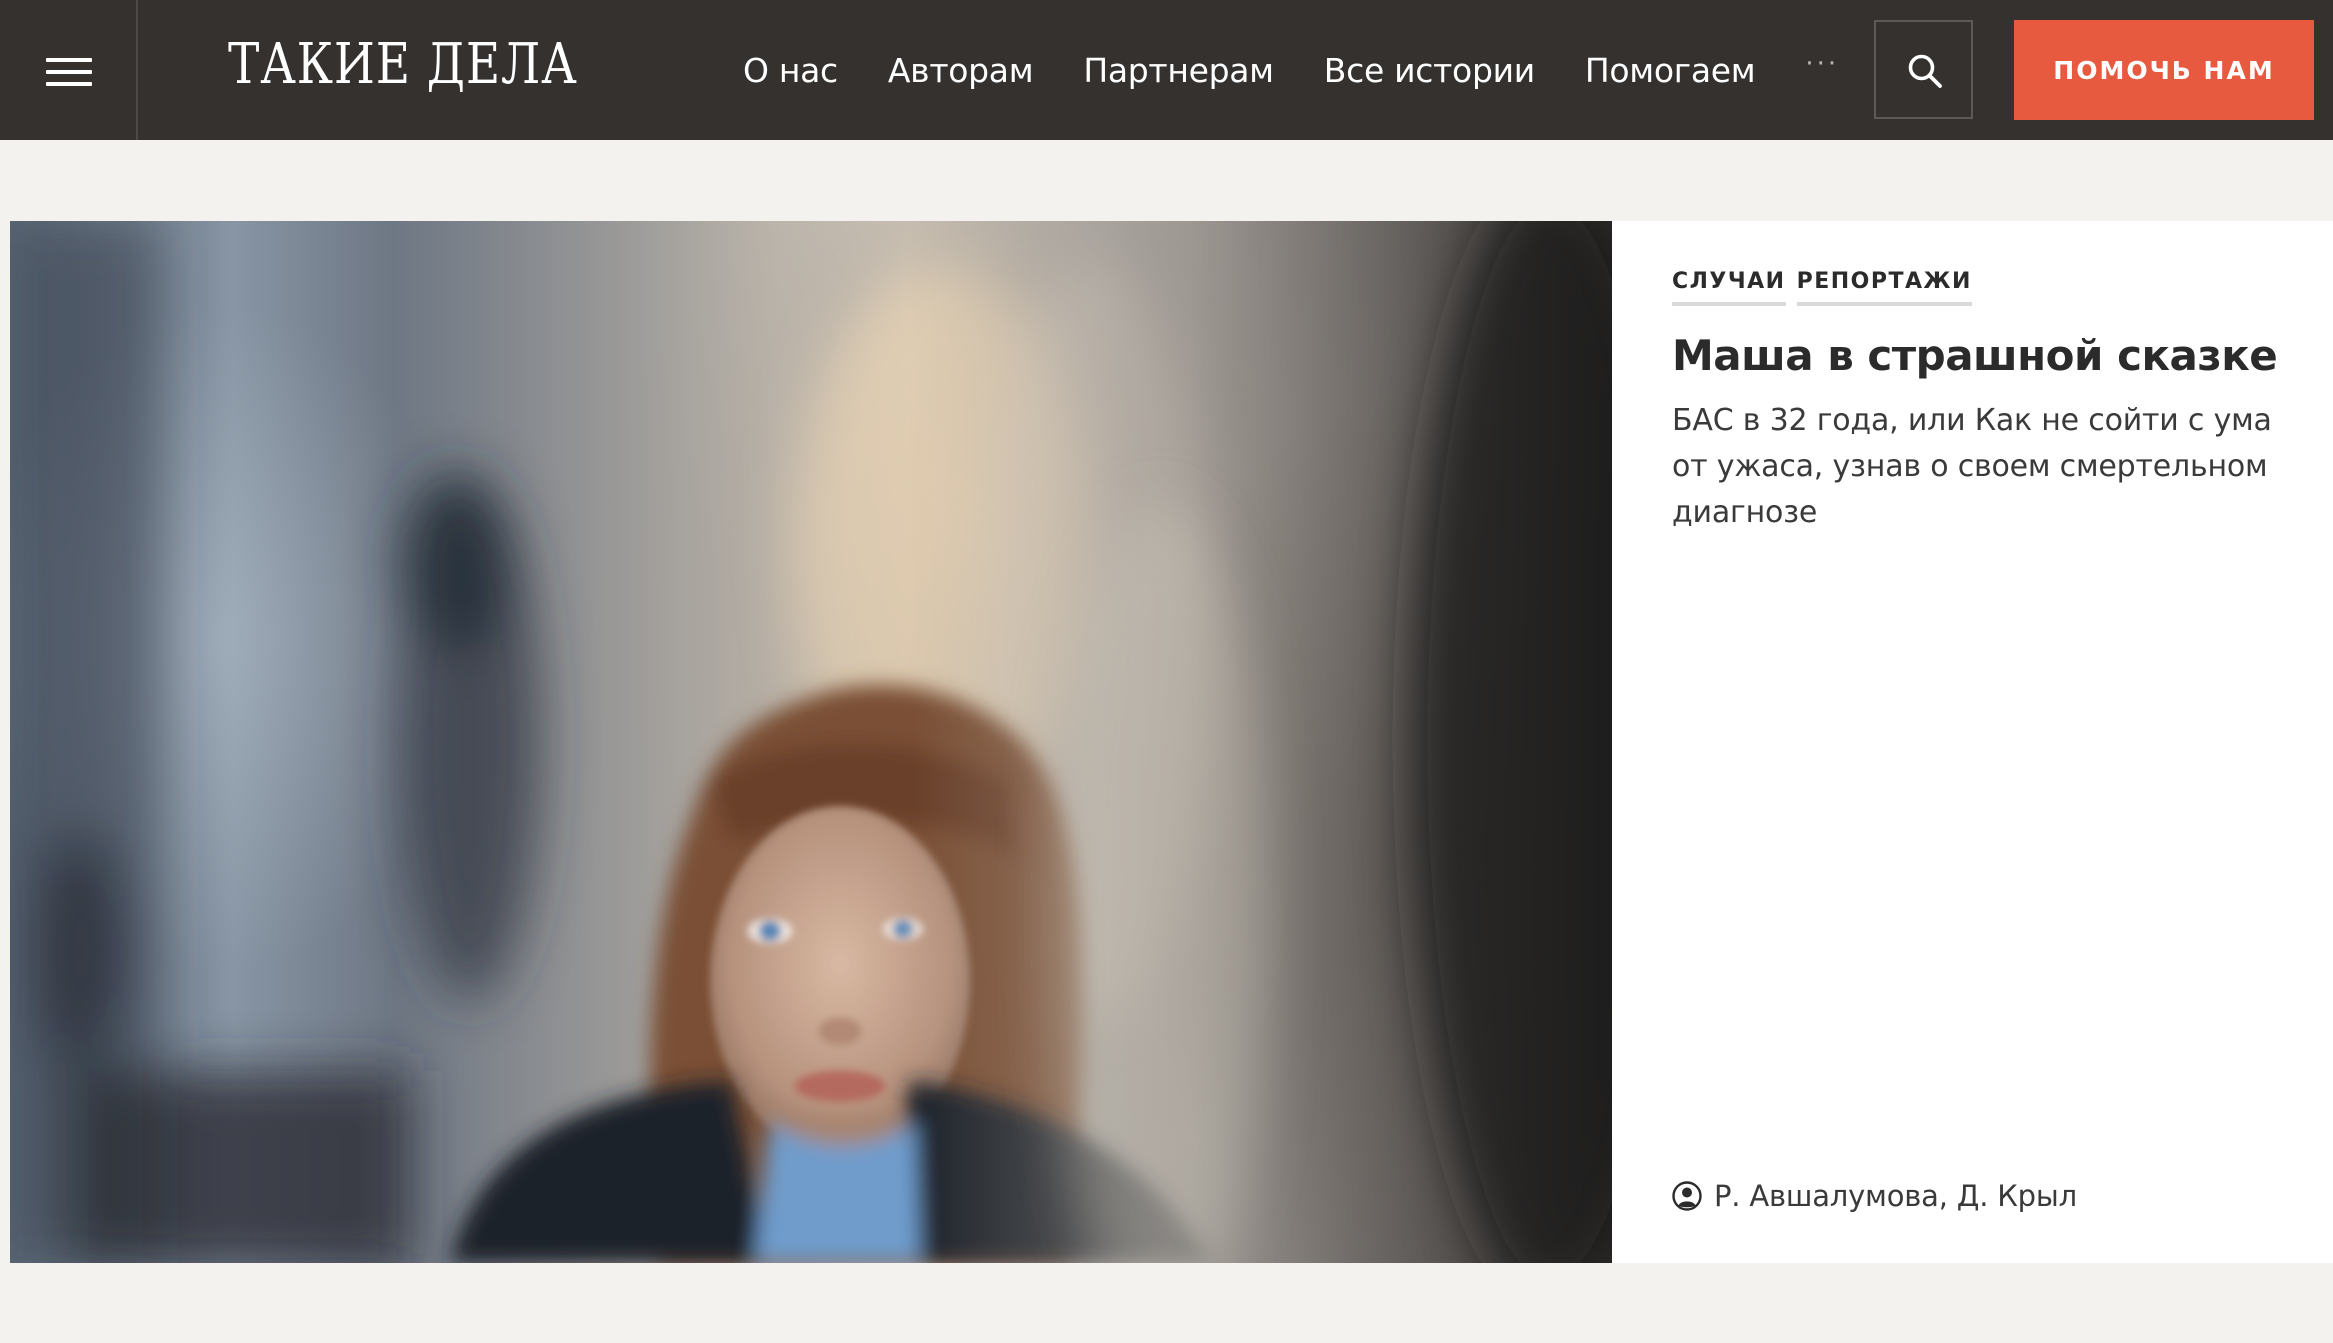 The width and height of the screenshot is (2333, 1343). Describe the element at coordinates (1895, 1196) in the screenshot. I see `author-names: Р. Авшалумова, Д. Крыл` at that location.